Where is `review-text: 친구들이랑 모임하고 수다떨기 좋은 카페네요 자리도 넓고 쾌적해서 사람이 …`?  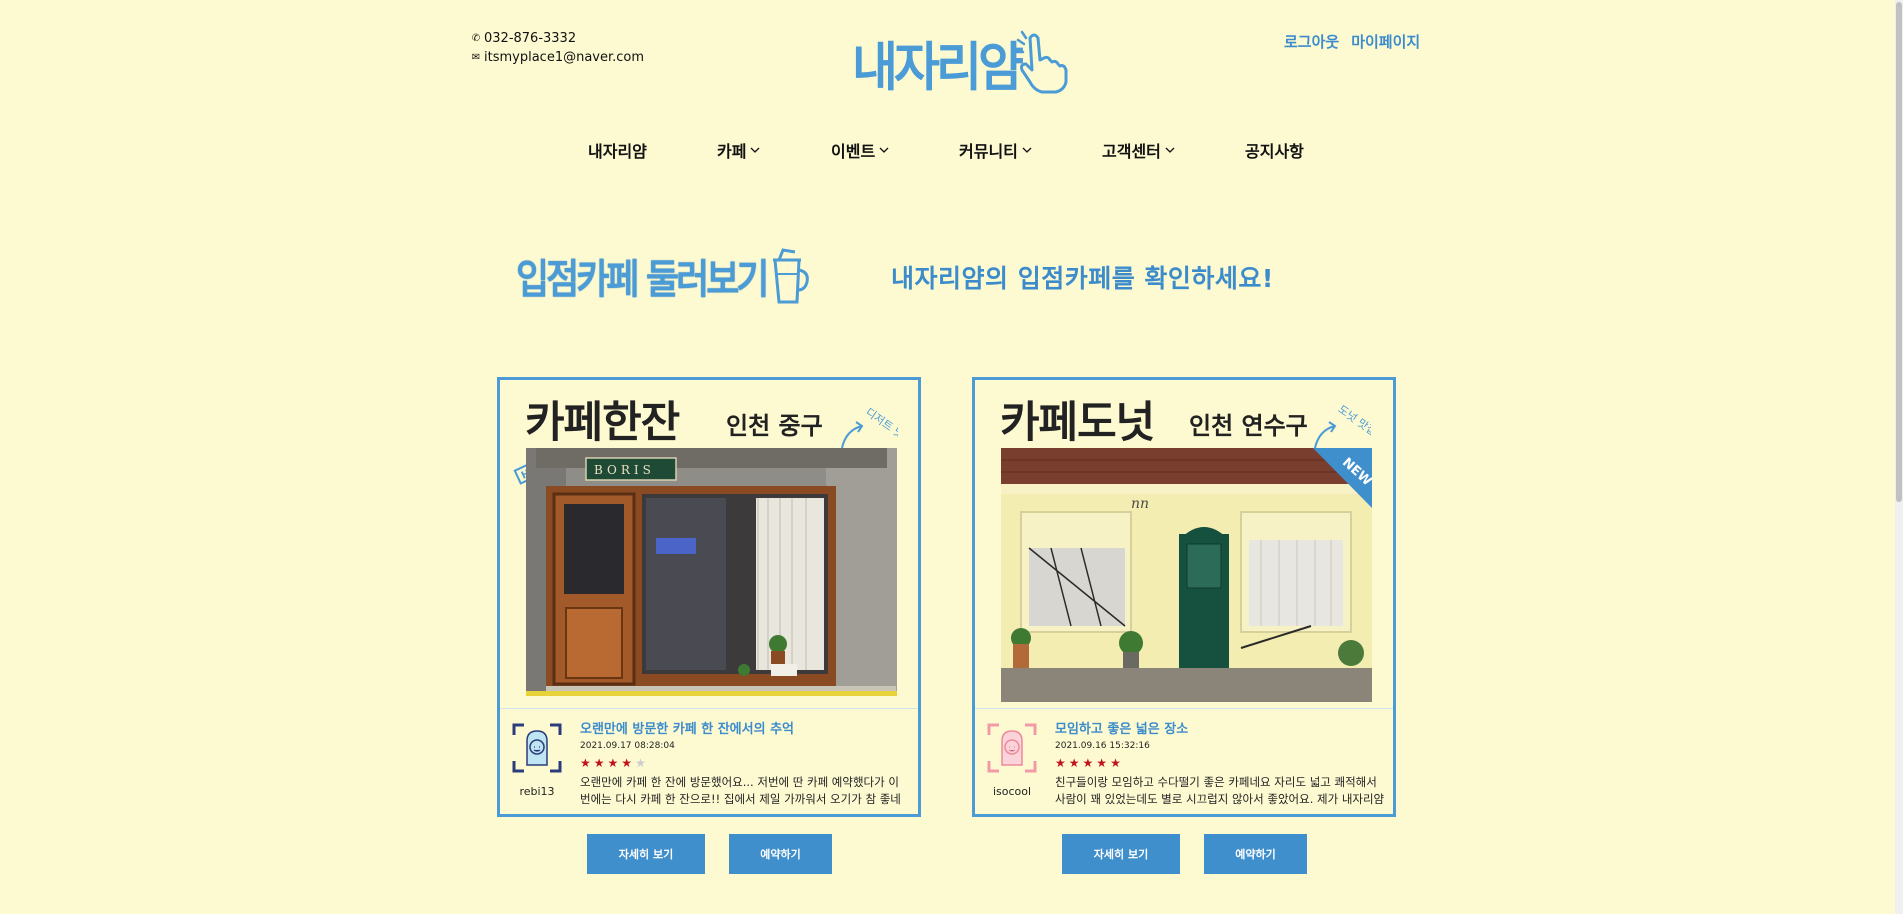 review-text: 친구들이랑 모임하고 수다떨기 좋은 카페네요 자리도 넓고 쾌적해서 사람이 … is located at coordinates (1220, 790).